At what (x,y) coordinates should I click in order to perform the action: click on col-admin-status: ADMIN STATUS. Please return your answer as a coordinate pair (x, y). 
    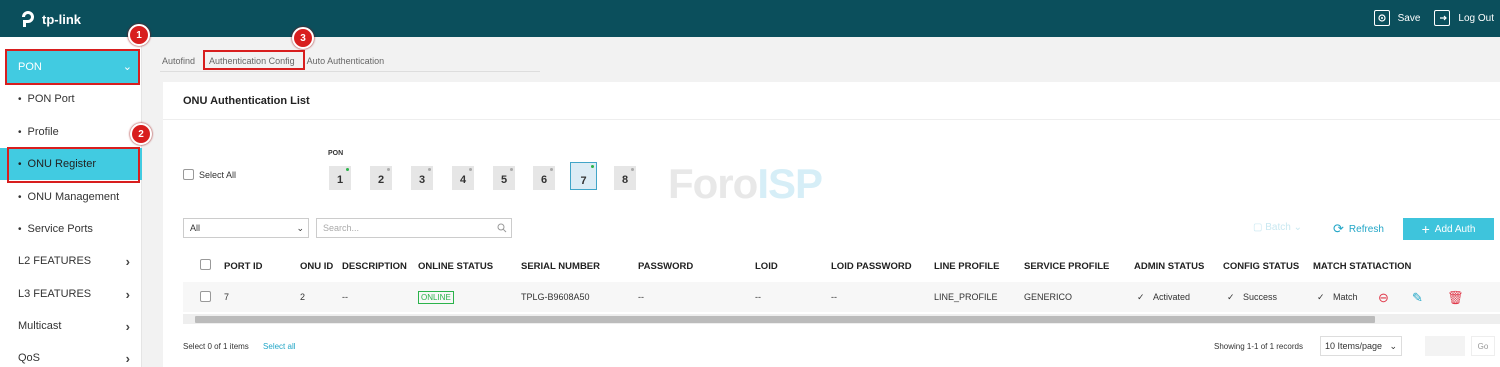
    Looking at the image, I should click on (1169, 266).